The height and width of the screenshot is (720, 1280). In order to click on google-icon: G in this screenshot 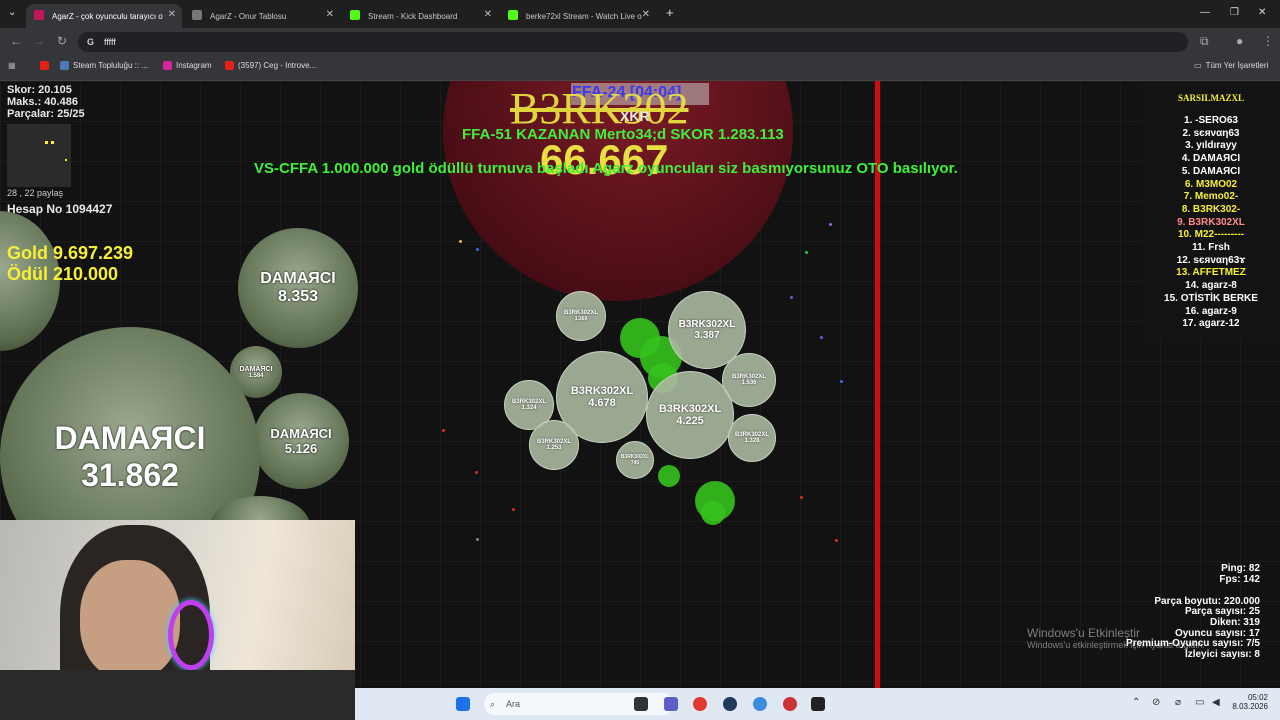, I will do `click(91, 42)`.